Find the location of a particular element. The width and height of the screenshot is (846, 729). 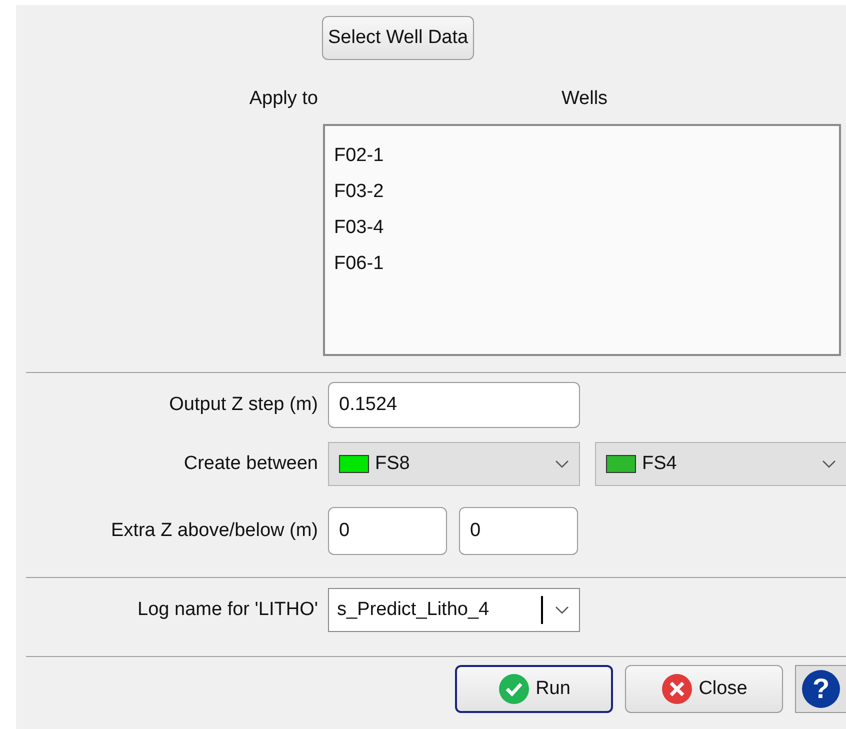

field-label: Create between is located at coordinates (251, 464).